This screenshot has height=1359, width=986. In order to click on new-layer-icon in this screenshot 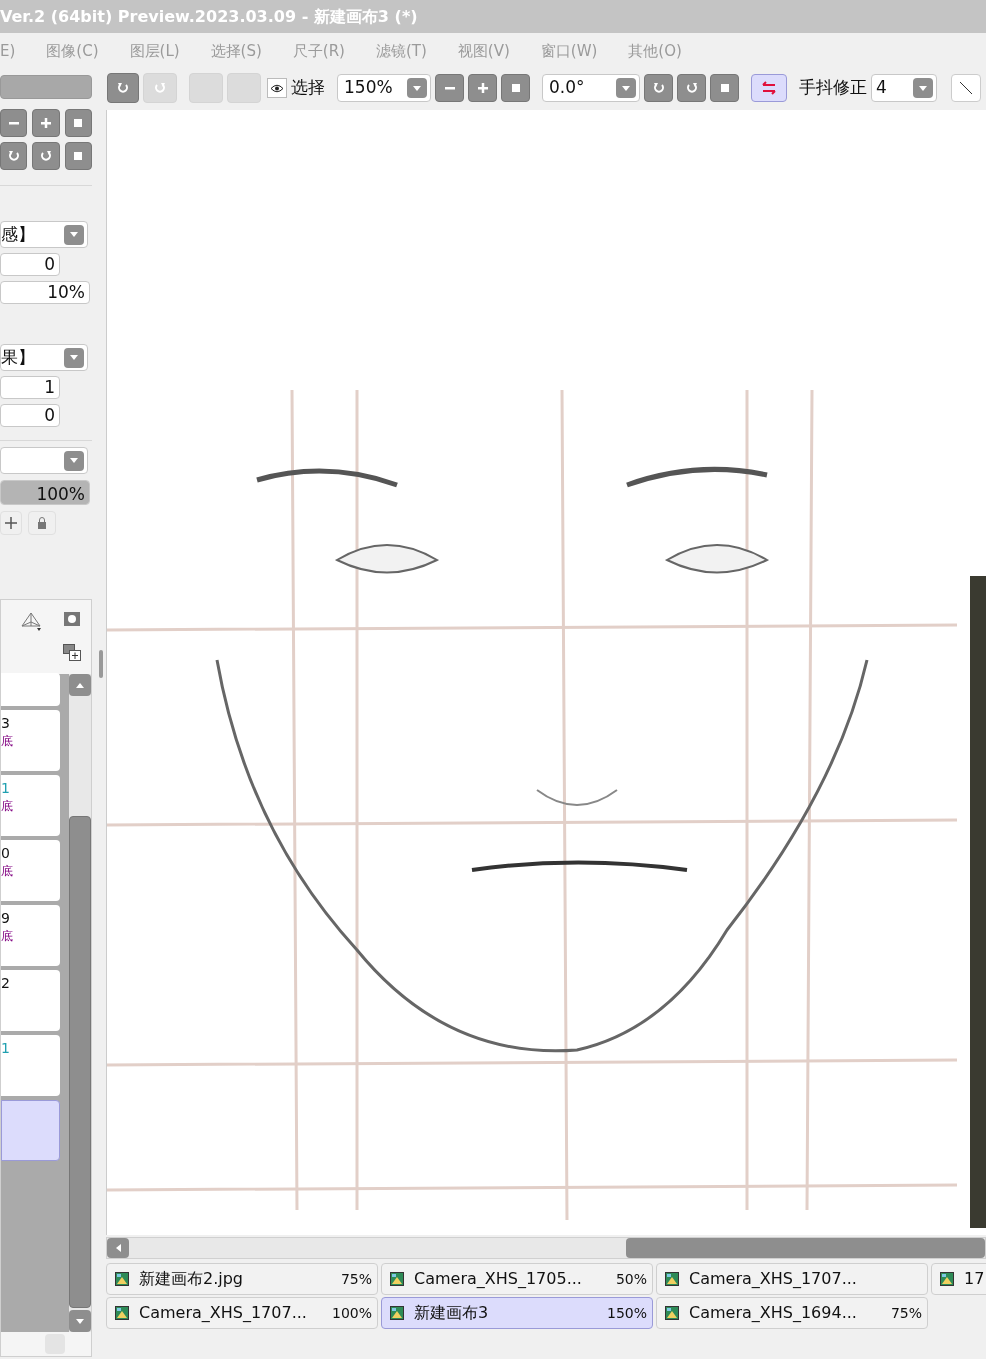, I will do `click(71, 652)`.